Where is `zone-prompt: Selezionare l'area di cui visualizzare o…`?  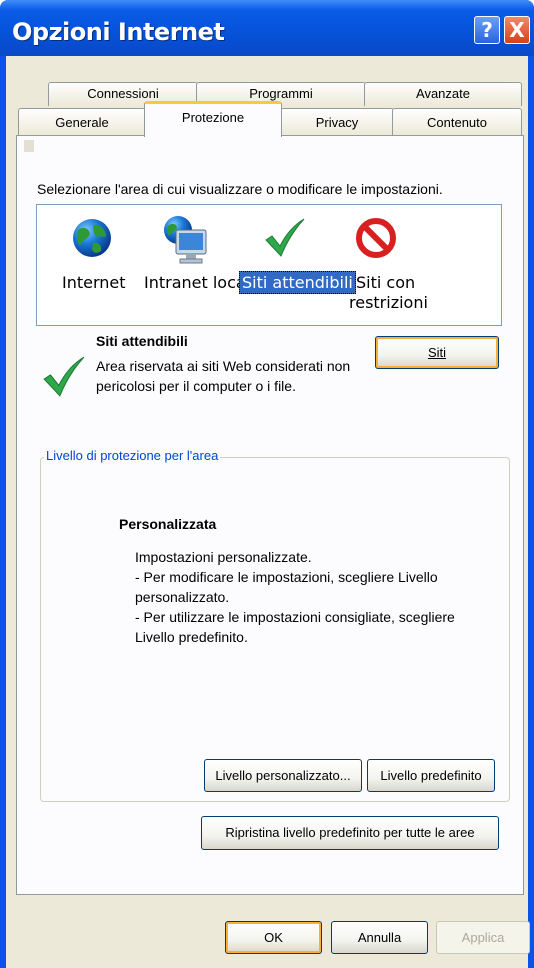
zone-prompt: Selezionare l'area di cui visualizzare o… is located at coordinates (240, 189).